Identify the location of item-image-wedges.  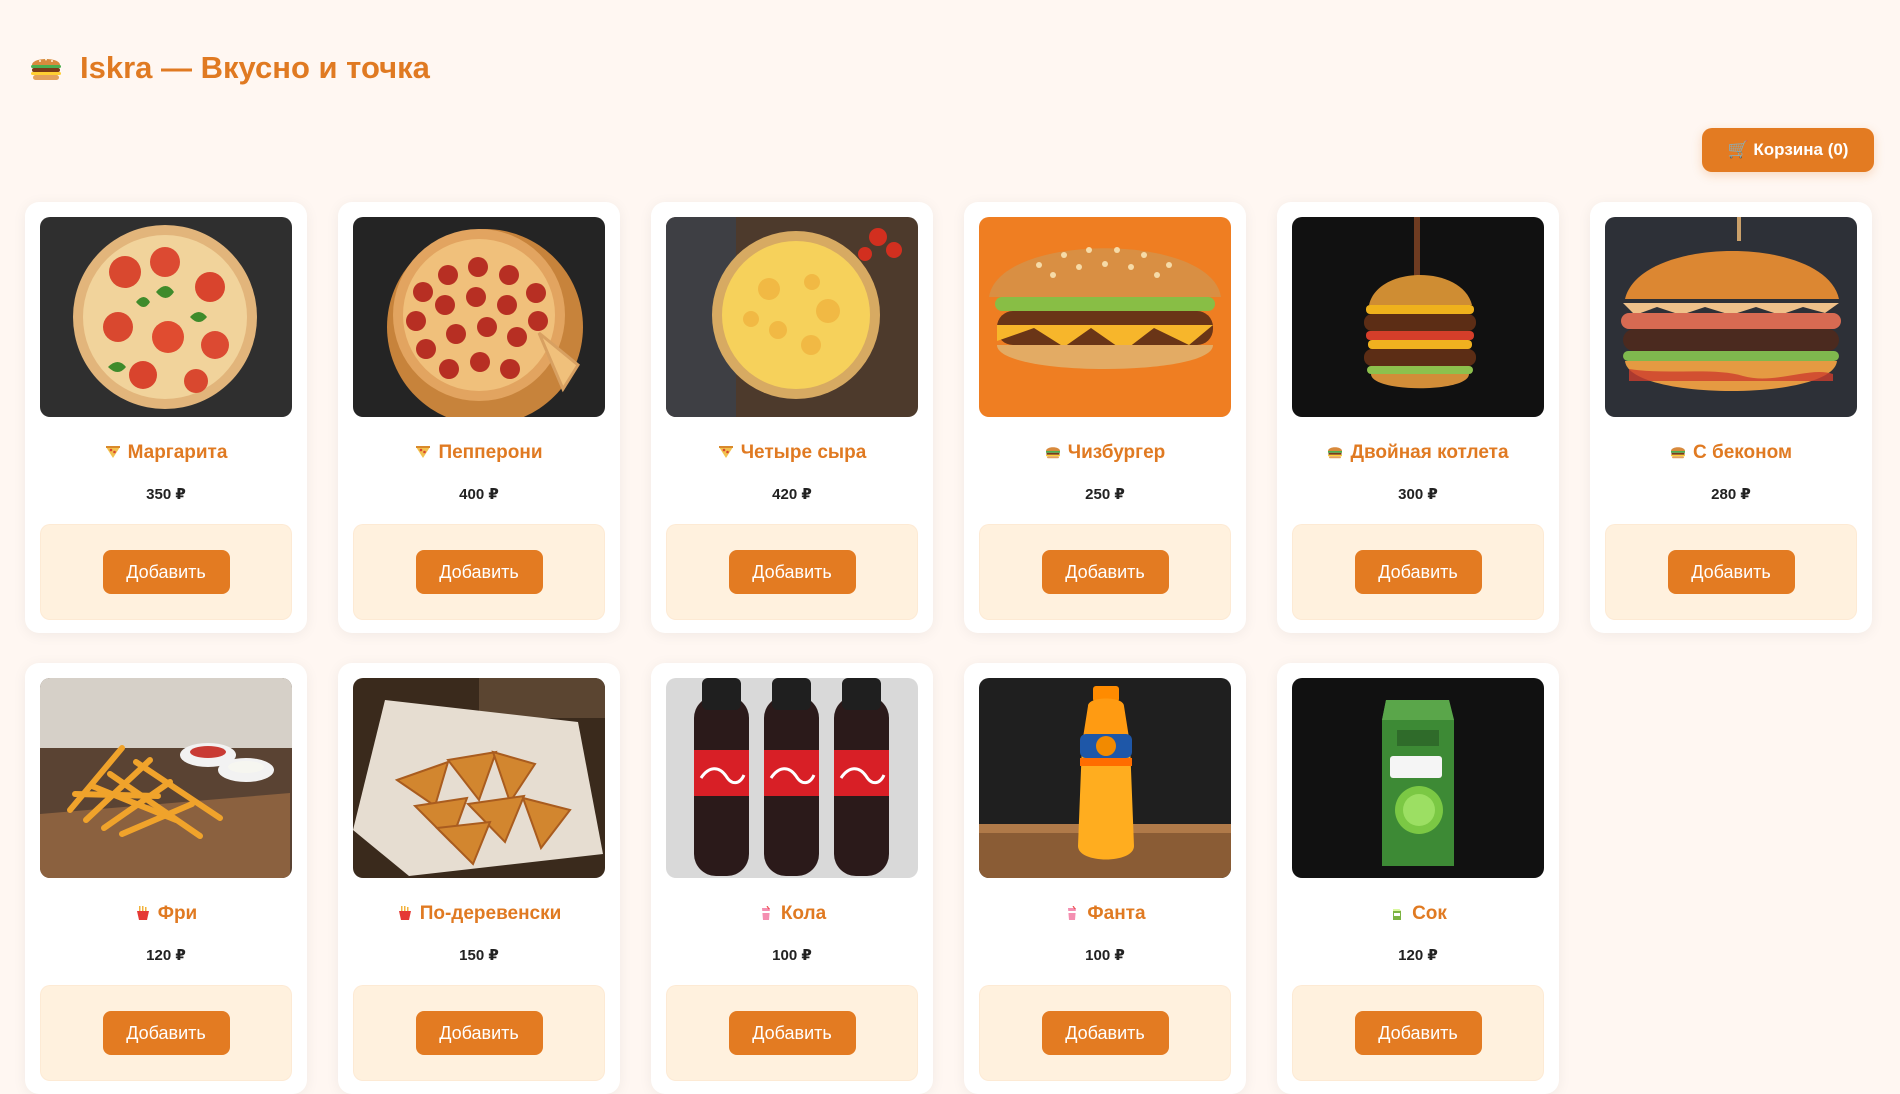
(479, 778).